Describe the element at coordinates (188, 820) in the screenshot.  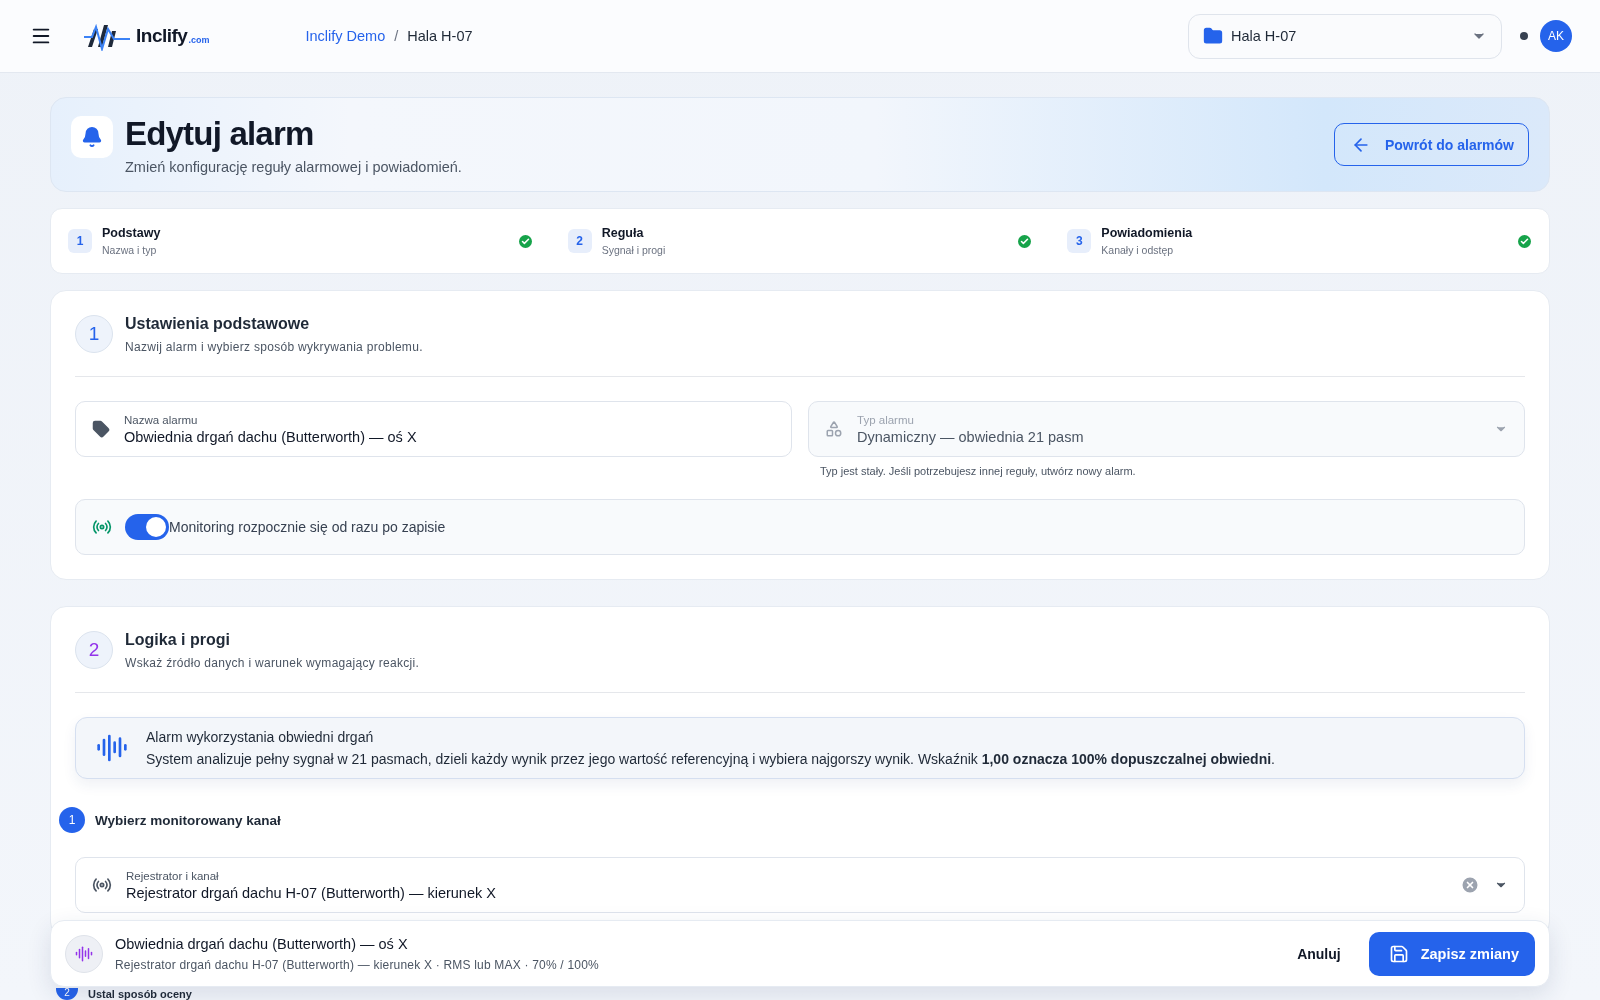
I see `substep-title: Wybierz monitorowany kanał` at that location.